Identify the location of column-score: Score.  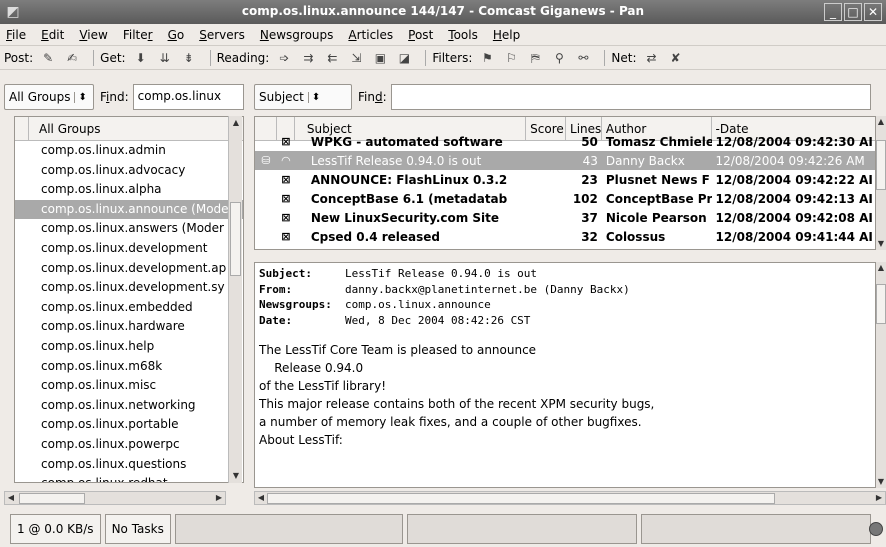
(546, 128).